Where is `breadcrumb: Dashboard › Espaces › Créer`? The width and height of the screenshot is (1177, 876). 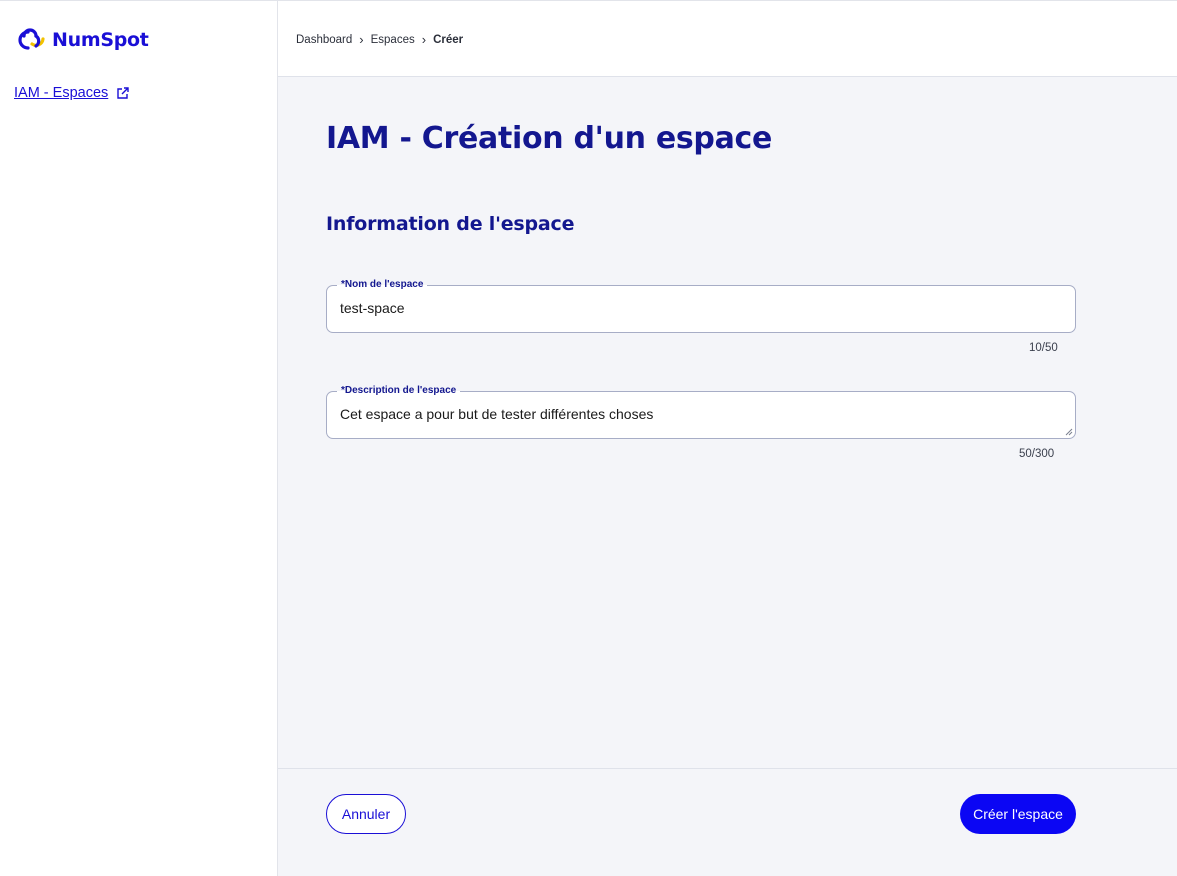
breadcrumb: Dashboard › Espaces › Créer is located at coordinates (379, 39).